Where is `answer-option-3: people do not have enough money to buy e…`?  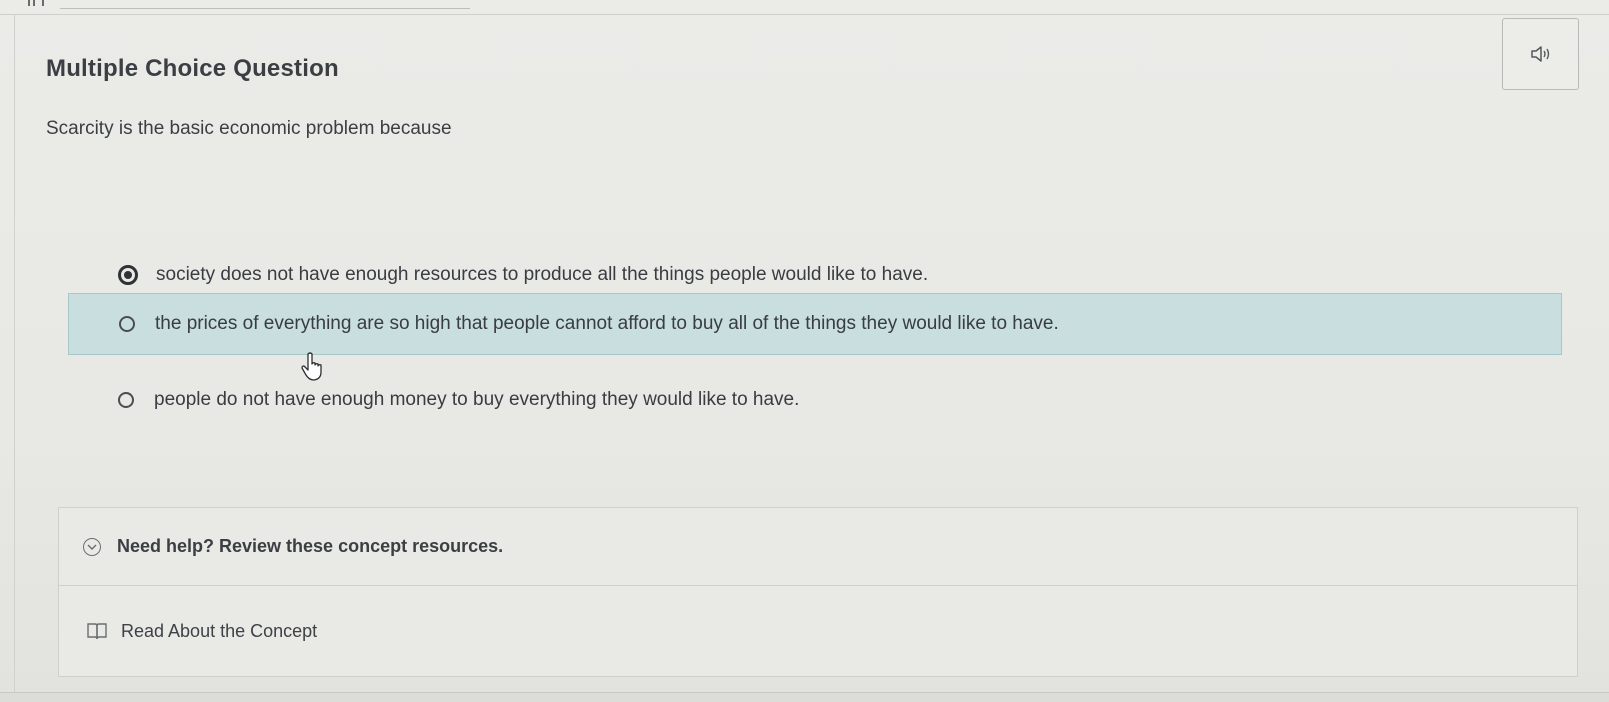
answer-option-3: people do not have enough money to buy e… is located at coordinates (458, 400).